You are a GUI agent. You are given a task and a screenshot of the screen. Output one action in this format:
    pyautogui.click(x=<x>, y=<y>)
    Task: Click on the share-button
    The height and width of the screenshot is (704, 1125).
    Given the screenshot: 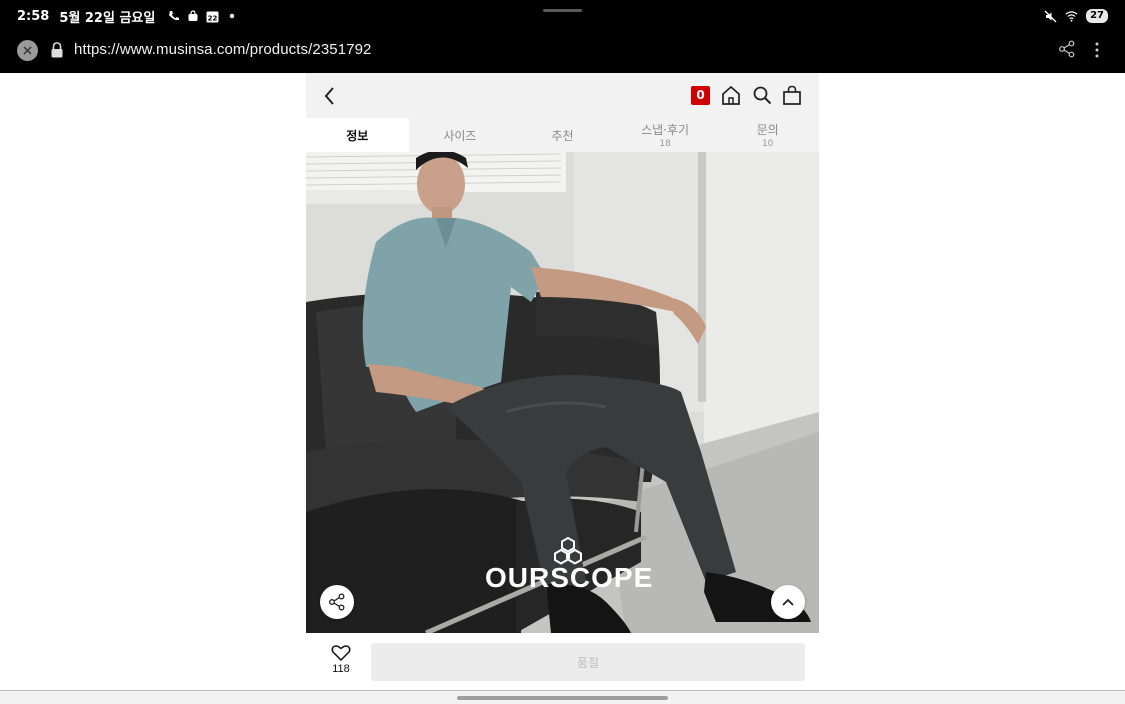 What is the action you would take?
    pyautogui.click(x=337, y=602)
    